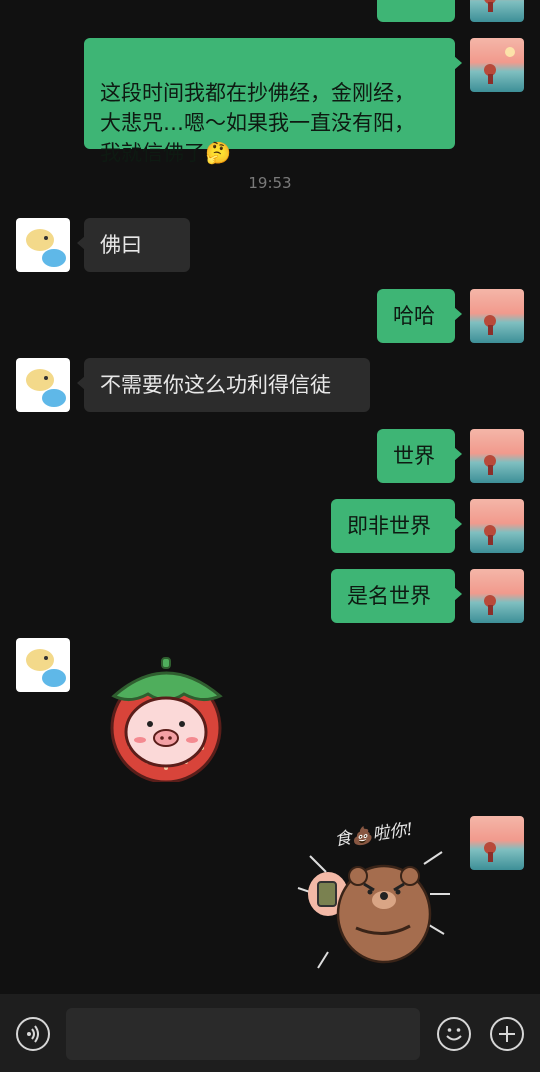 The width and height of the screenshot is (540, 1072). I want to click on message-text: 是名世界, so click(389, 596).